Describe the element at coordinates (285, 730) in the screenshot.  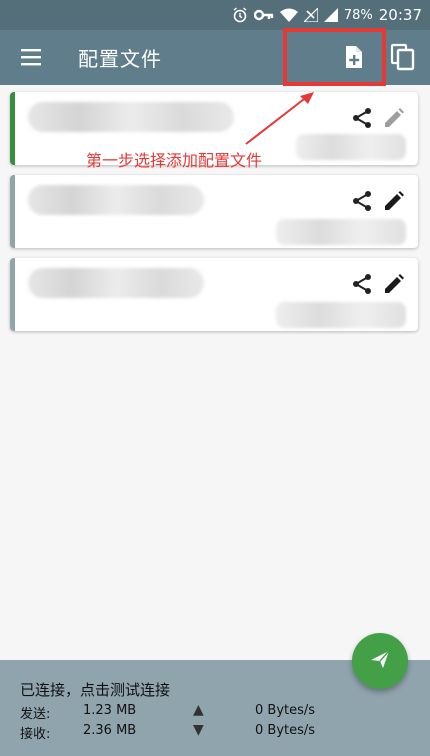
I see `download-speed: 0 Bytes/s` at that location.